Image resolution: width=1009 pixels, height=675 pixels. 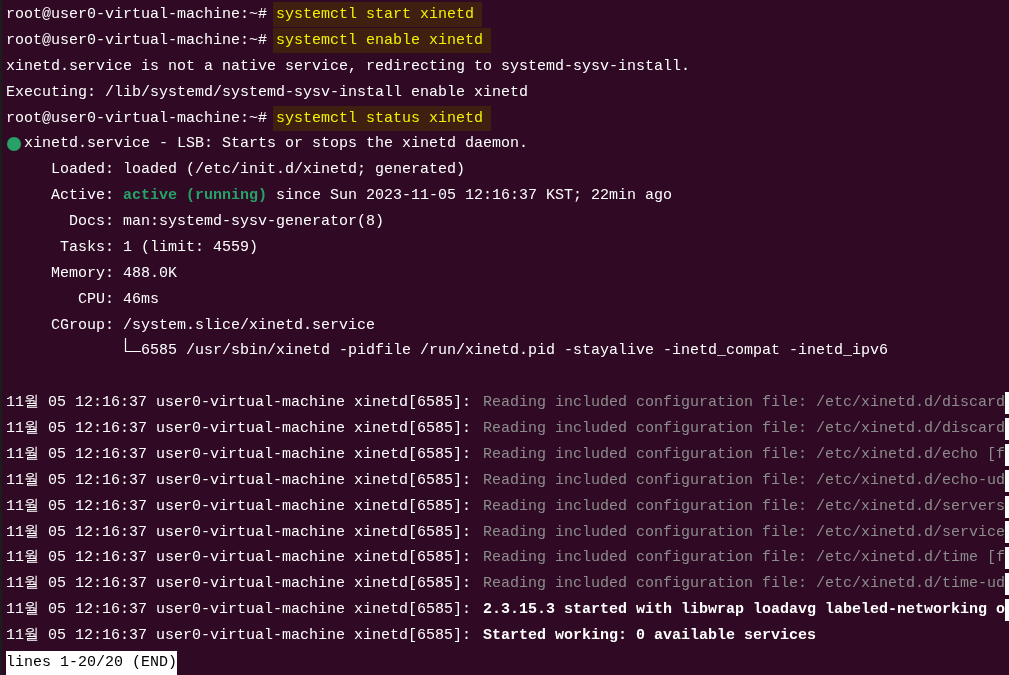 I want to click on log-message: Reading included configuration file: /etc/xinetd.d/time-ud, so click(x=744, y=584).